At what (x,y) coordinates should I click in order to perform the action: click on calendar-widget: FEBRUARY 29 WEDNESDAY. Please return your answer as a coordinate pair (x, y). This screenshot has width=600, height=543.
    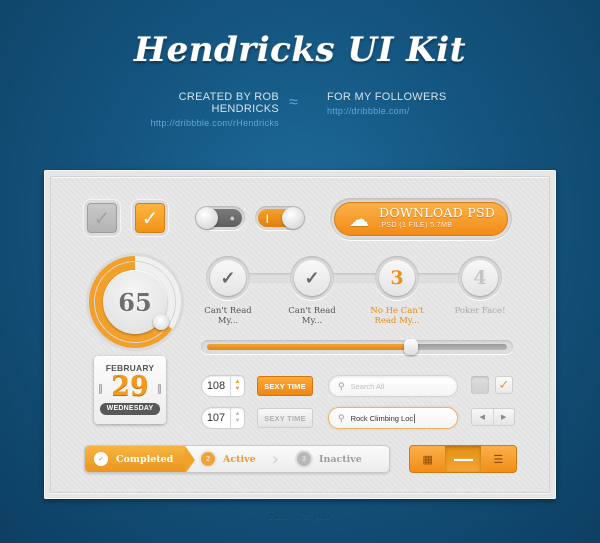
    Looking at the image, I should click on (130, 390).